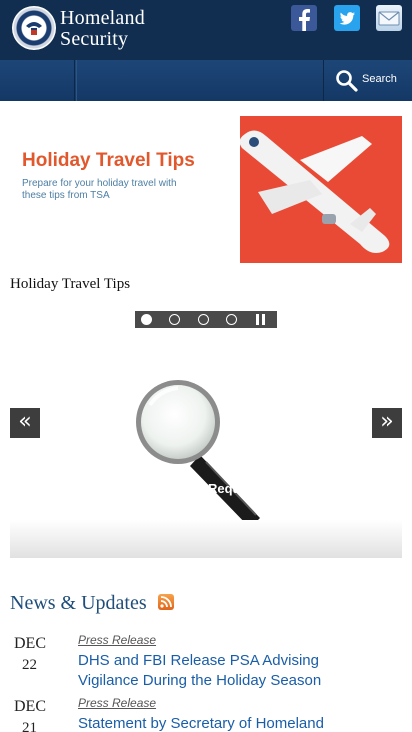 This screenshot has height=732, width=412. What do you see at coordinates (108, 160) in the screenshot?
I see `slide-title: Holiday Travel Tips` at bounding box center [108, 160].